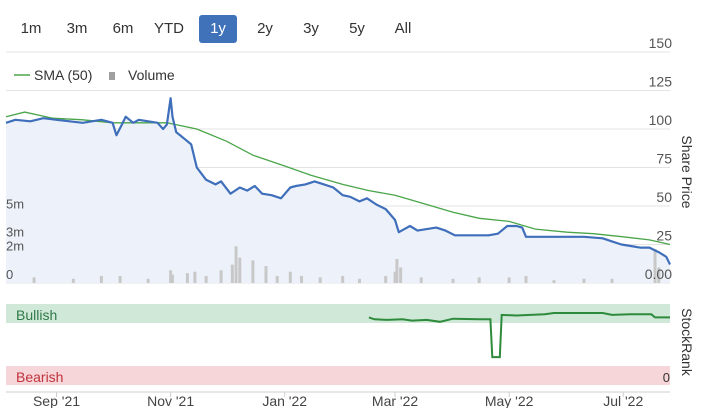  Describe the element at coordinates (666, 377) in the screenshot. I see `stockrank-y-tick: 0` at that location.